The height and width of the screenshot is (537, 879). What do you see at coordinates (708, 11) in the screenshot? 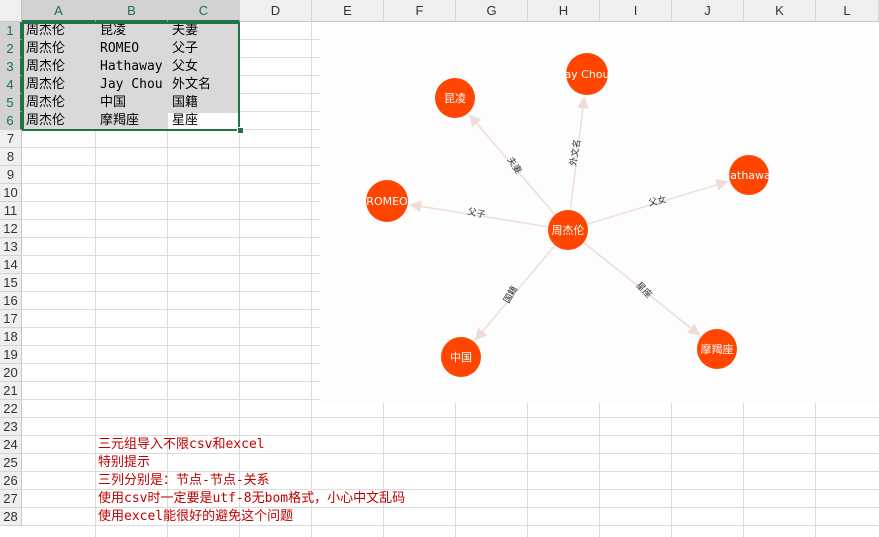
I see `column-header-j: J` at bounding box center [708, 11].